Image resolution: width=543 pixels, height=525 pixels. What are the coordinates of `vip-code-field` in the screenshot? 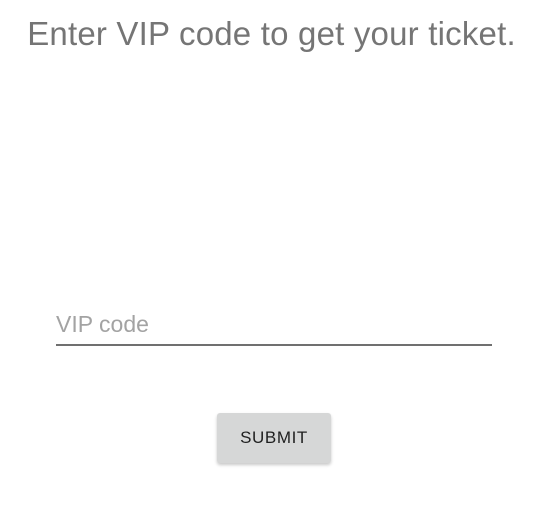 It's located at (274, 326).